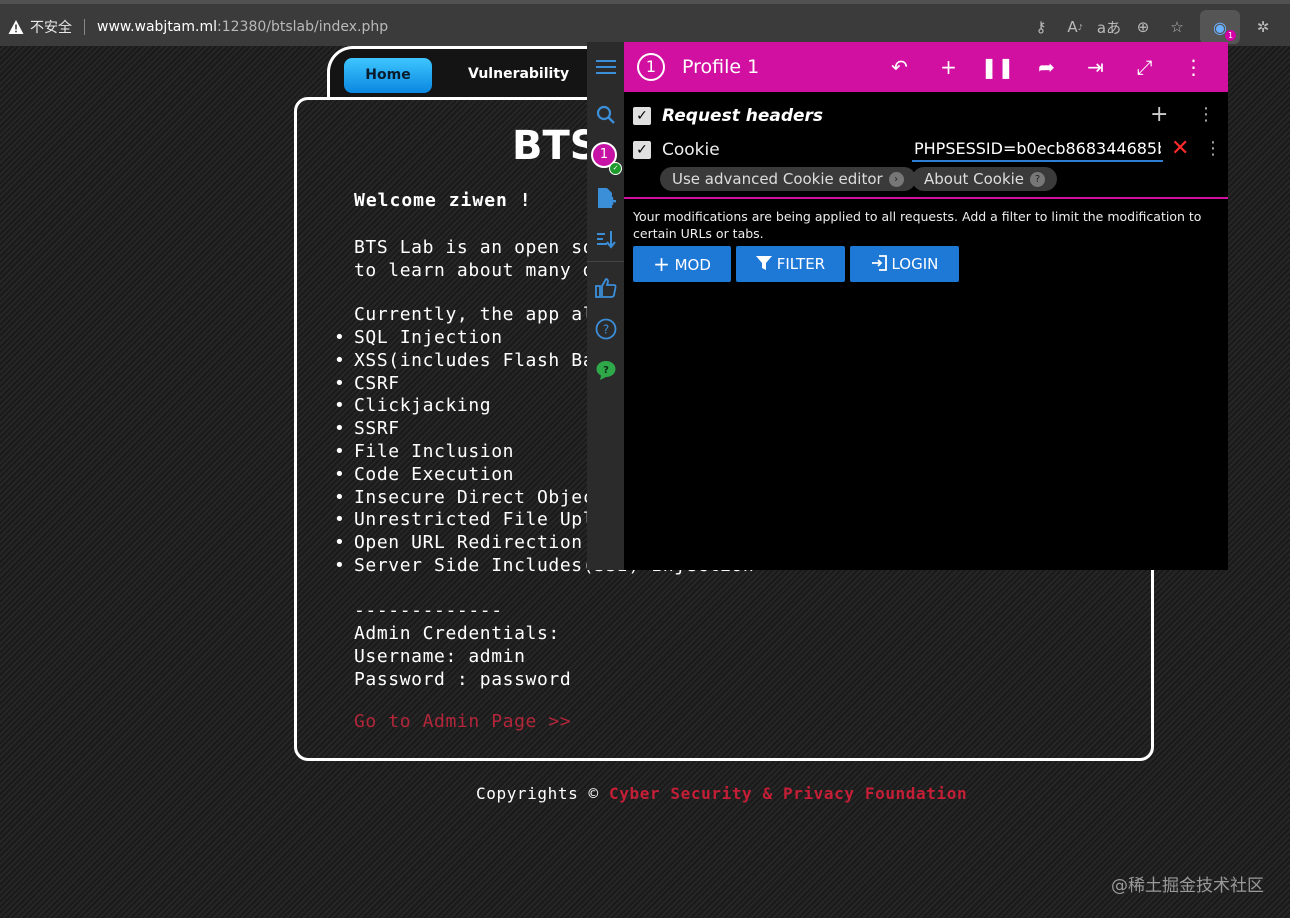 The height and width of the screenshot is (918, 1290). Describe the element at coordinates (948, 67) in the screenshot. I see `add-icon: +` at that location.